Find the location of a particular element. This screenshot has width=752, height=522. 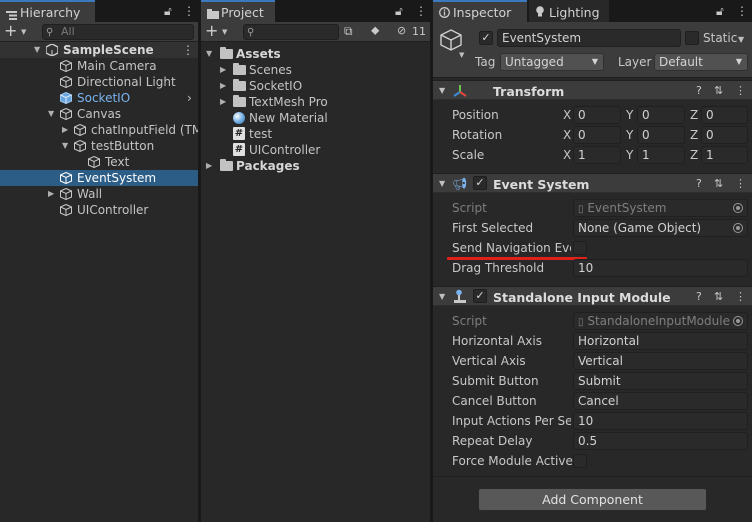

force-module-active-checkbox is located at coordinates (580, 461).